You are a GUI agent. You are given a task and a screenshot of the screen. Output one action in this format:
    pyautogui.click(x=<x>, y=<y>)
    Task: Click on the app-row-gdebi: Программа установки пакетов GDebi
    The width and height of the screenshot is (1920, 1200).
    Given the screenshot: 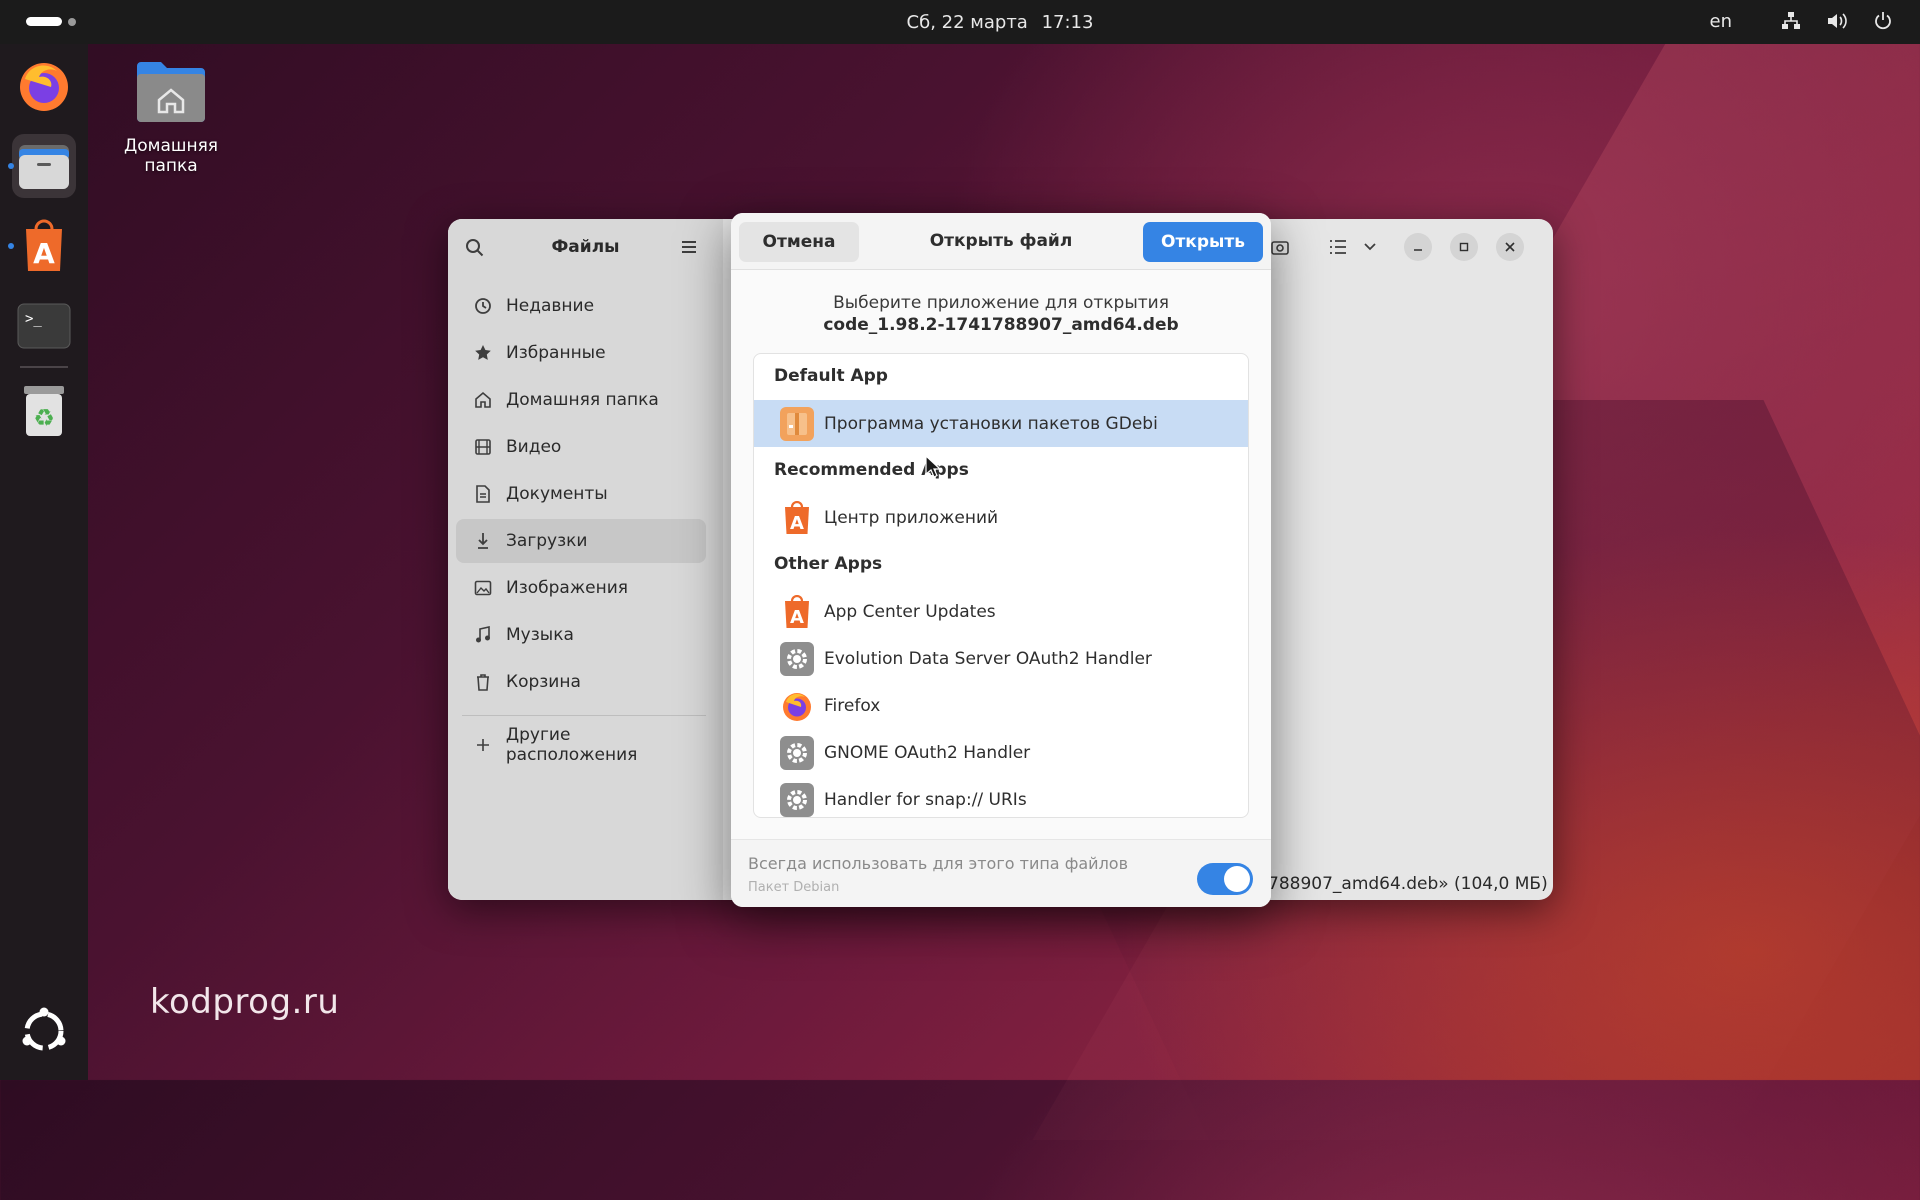 What is the action you would take?
    pyautogui.click(x=1001, y=423)
    